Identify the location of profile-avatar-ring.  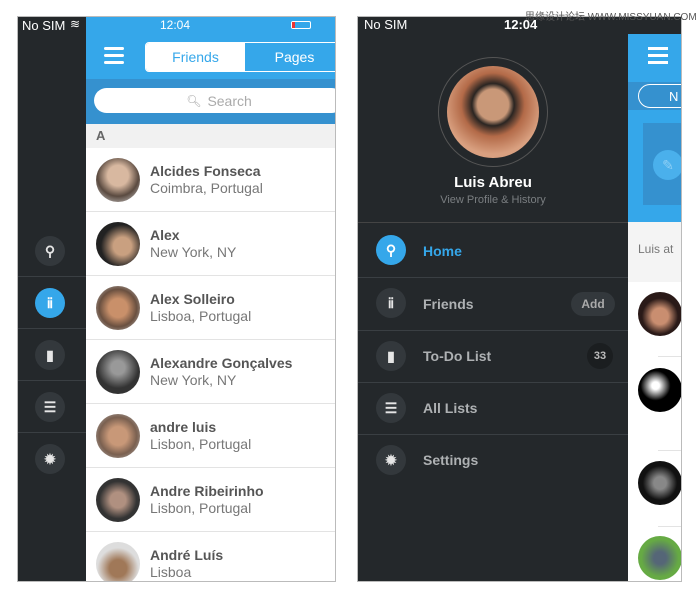
(493, 112).